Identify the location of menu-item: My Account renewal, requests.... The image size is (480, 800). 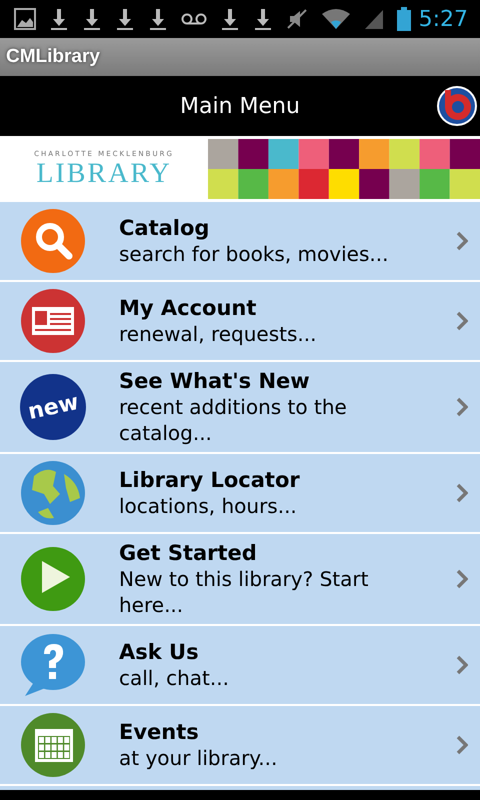
(240, 322).